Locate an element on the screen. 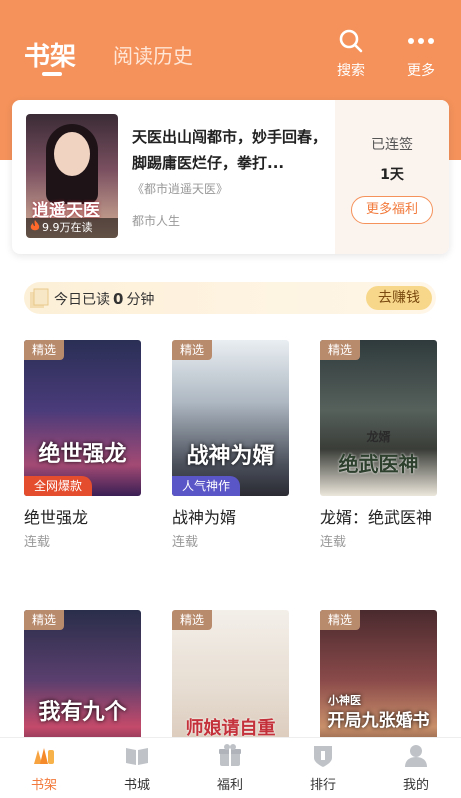 The image size is (461, 798). nav-bookstore-label: 书城 is located at coordinates (136, 785).